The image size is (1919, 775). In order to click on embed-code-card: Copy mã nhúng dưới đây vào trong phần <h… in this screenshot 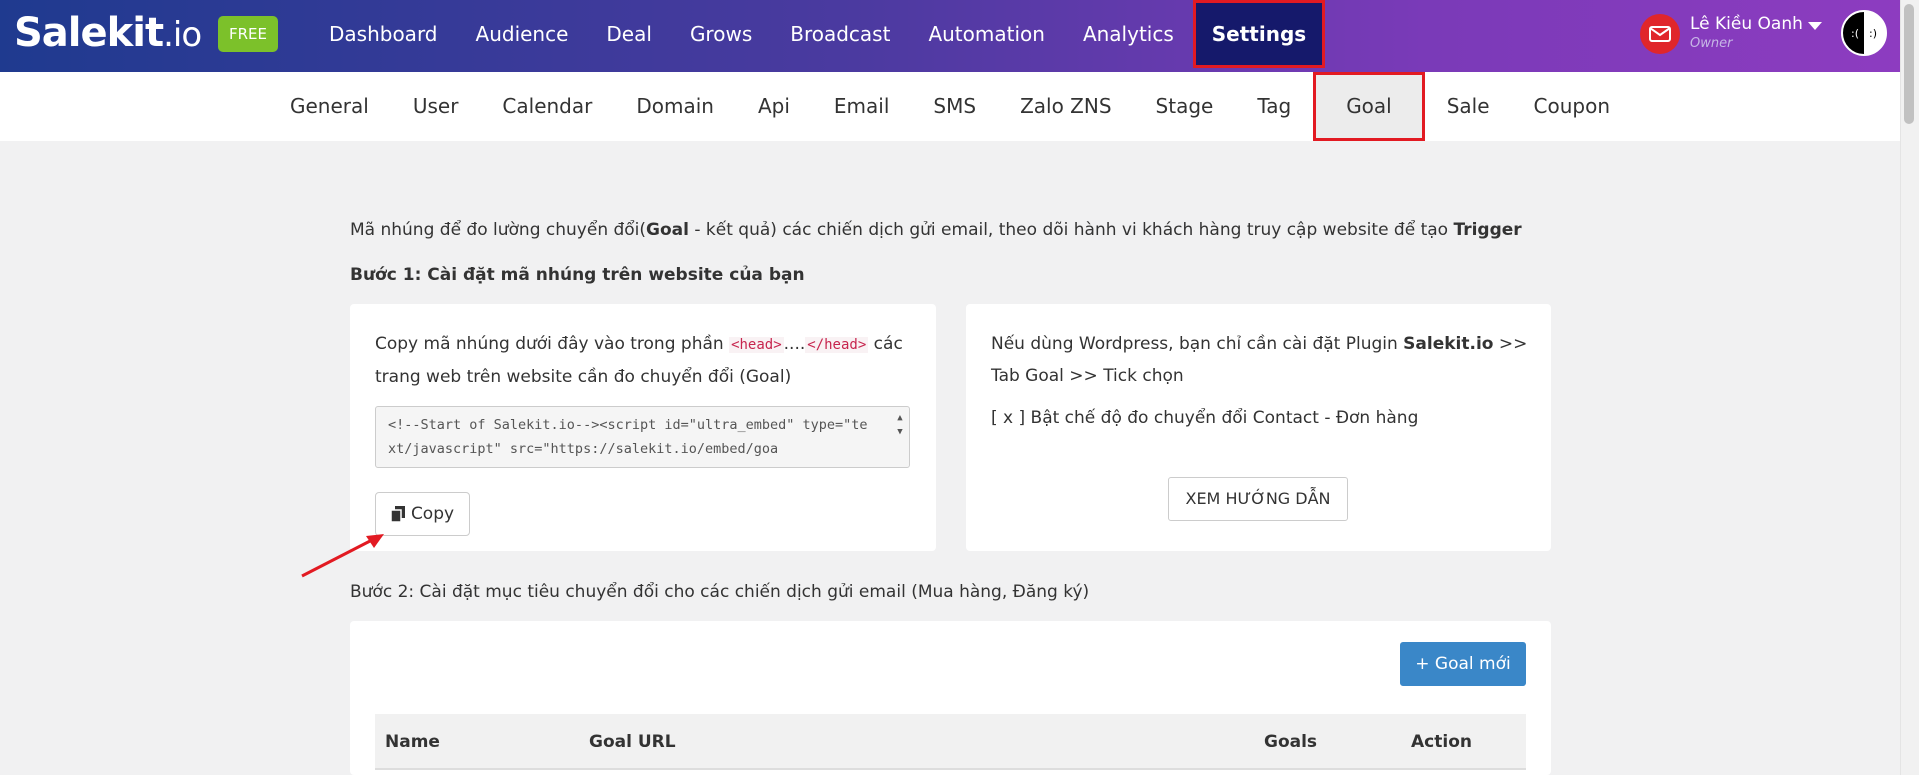, I will do `click(643, 427)`.